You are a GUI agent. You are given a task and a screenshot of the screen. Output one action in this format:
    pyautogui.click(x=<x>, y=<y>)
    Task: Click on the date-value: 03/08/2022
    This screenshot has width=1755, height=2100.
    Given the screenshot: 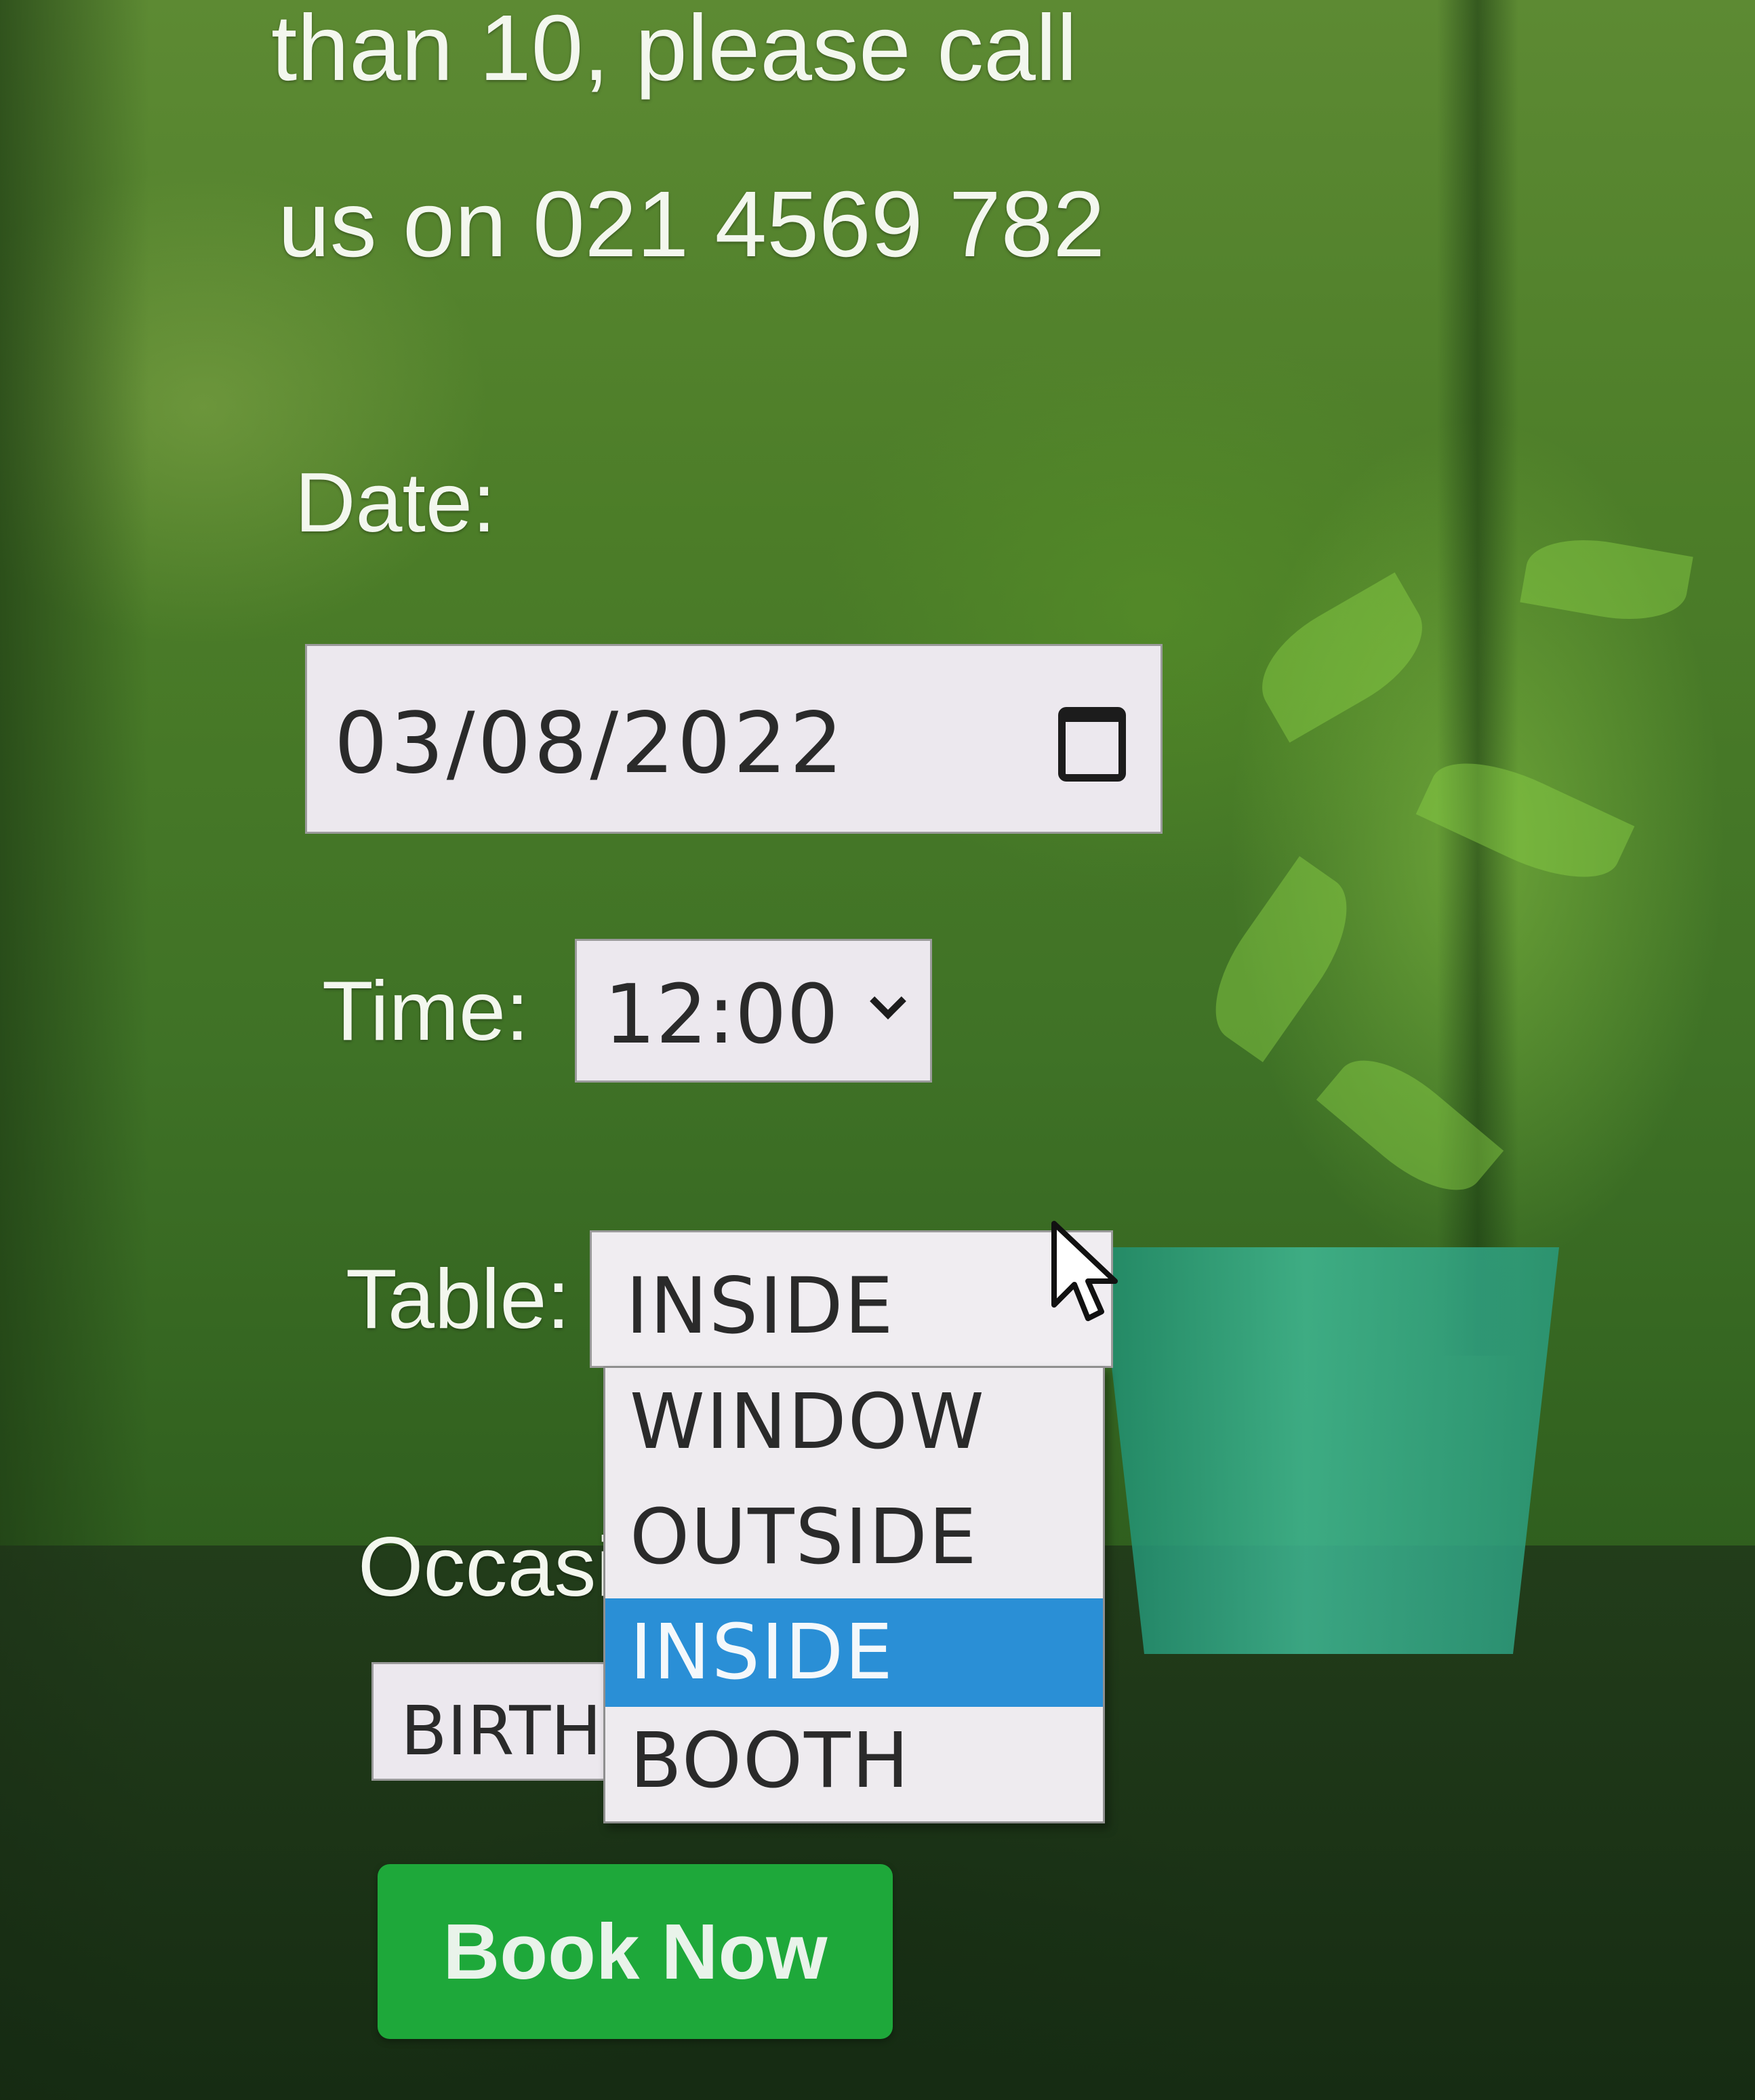 What is the action you would take?
    pyautogui.click(x=590, y=743)
    